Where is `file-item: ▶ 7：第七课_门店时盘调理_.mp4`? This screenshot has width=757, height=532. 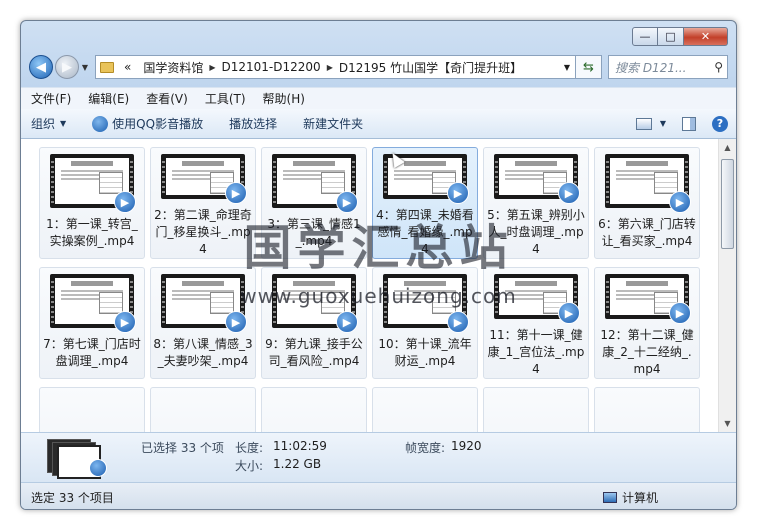 file-item: ▶ 7：第七课_门店时盘调理_.mp4 is located at coordinates (92, 323).